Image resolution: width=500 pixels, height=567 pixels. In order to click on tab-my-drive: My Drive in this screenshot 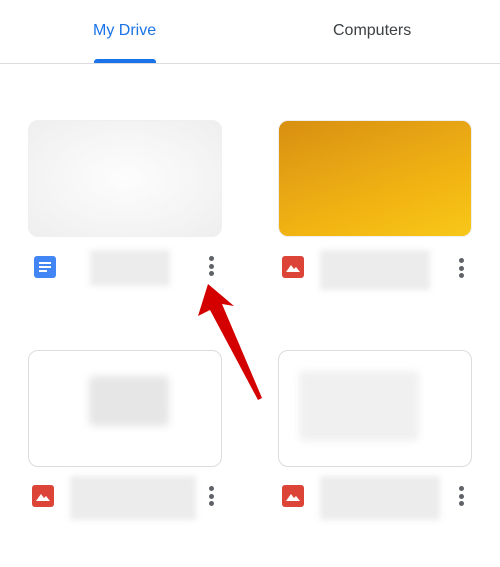, I will do `click(124, 31)`.